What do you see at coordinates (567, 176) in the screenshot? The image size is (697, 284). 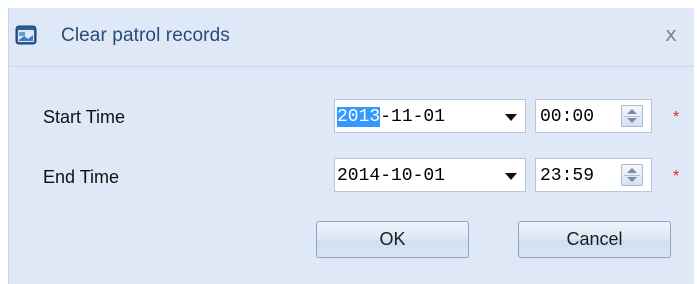 I see `end-time-value: 23:59` at bounding box center [567, 176].